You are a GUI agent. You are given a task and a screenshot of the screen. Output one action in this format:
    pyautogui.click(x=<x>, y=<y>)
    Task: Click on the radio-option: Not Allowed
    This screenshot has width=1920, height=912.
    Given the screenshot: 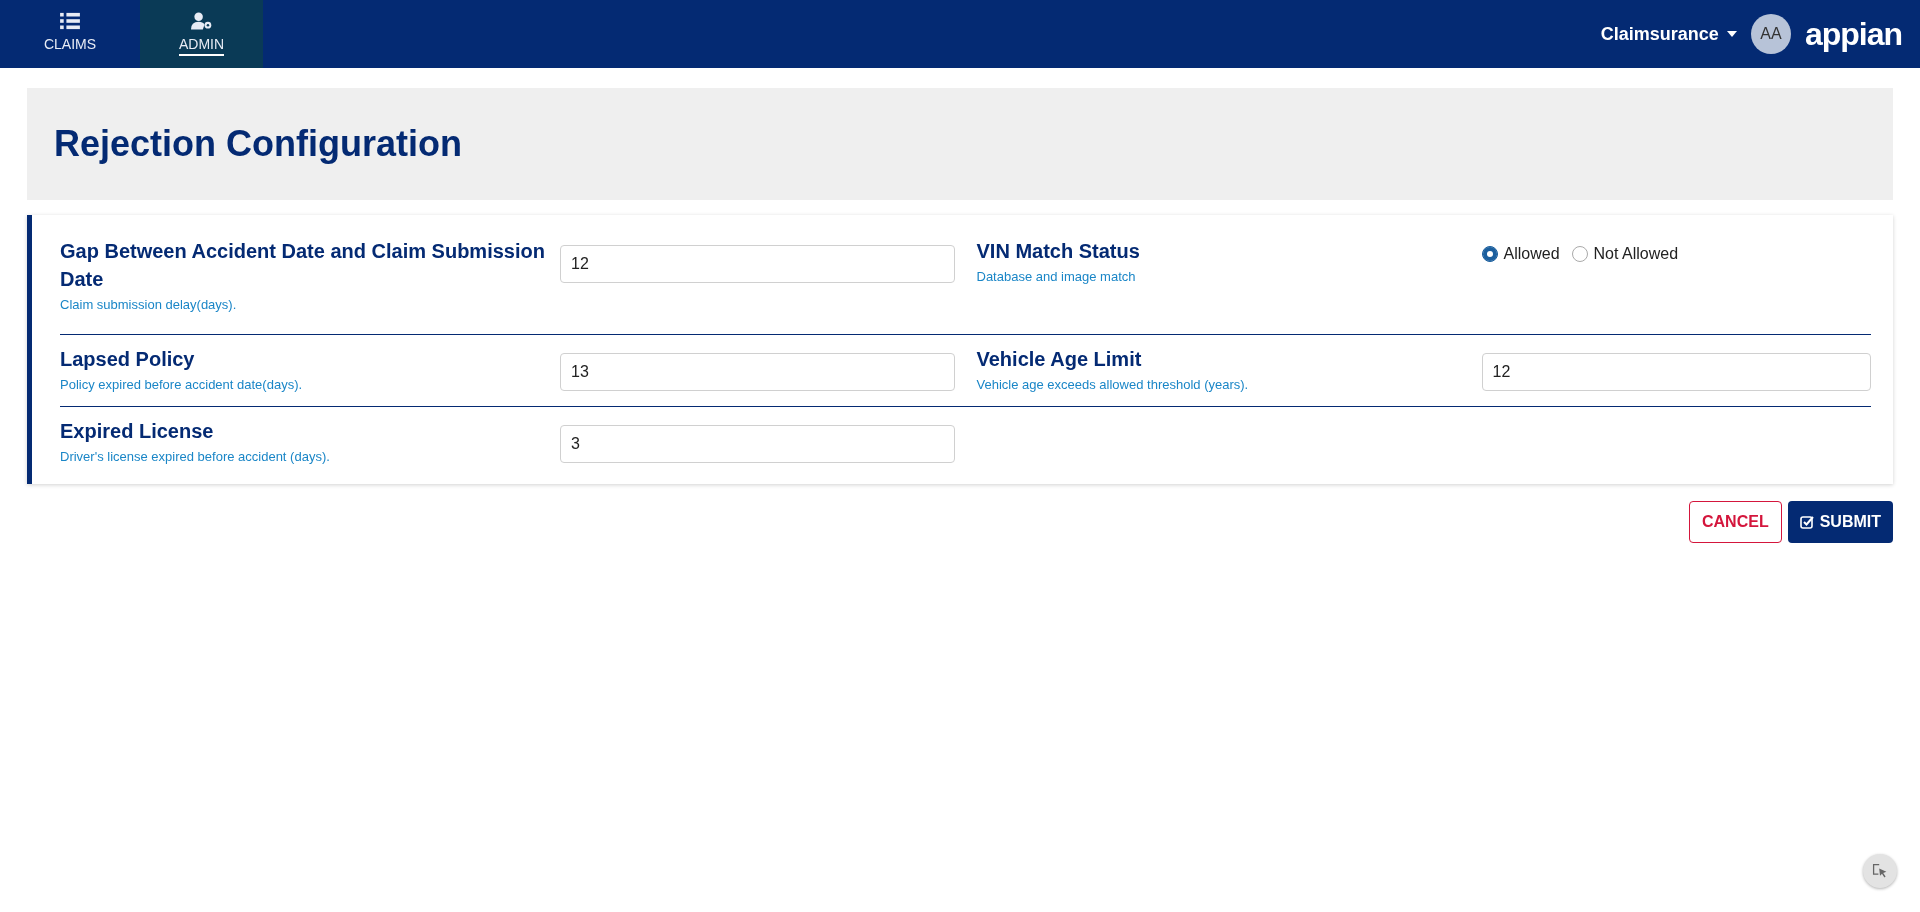 What is the action you would take?
    pyautogui.click(x=1625, y=254)
    